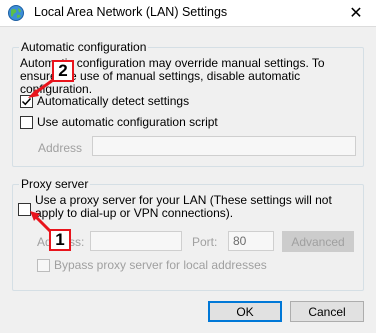 Image resolution: width=376 pixels, height=333 pixels. I want to click on auto-script-row: Use automatic configuration script, so click(119, 122).